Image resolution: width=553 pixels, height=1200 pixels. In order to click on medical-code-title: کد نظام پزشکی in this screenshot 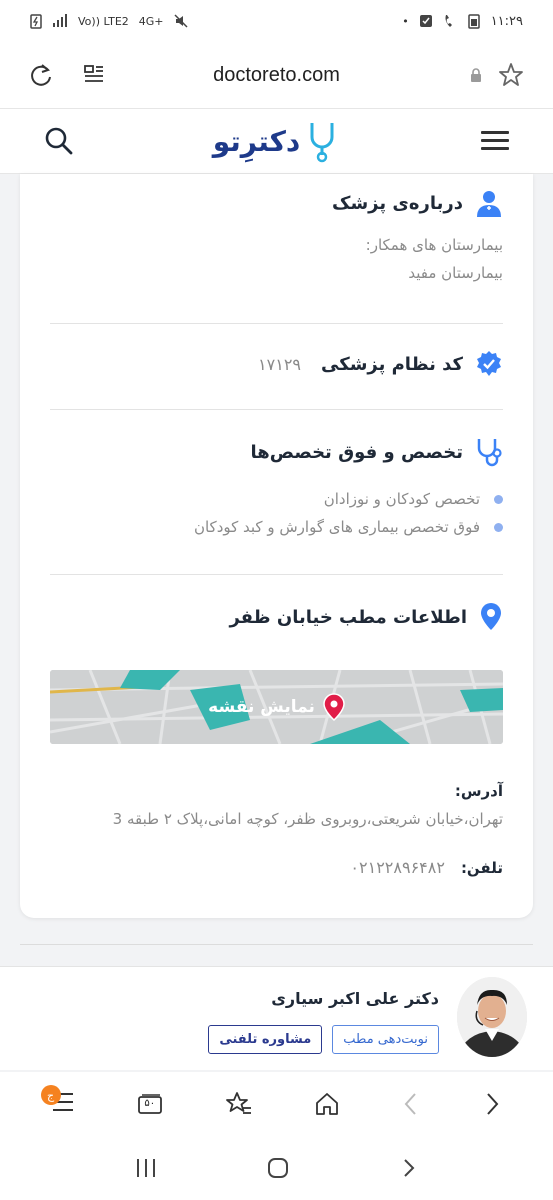, I will do `click(392, 364)`.